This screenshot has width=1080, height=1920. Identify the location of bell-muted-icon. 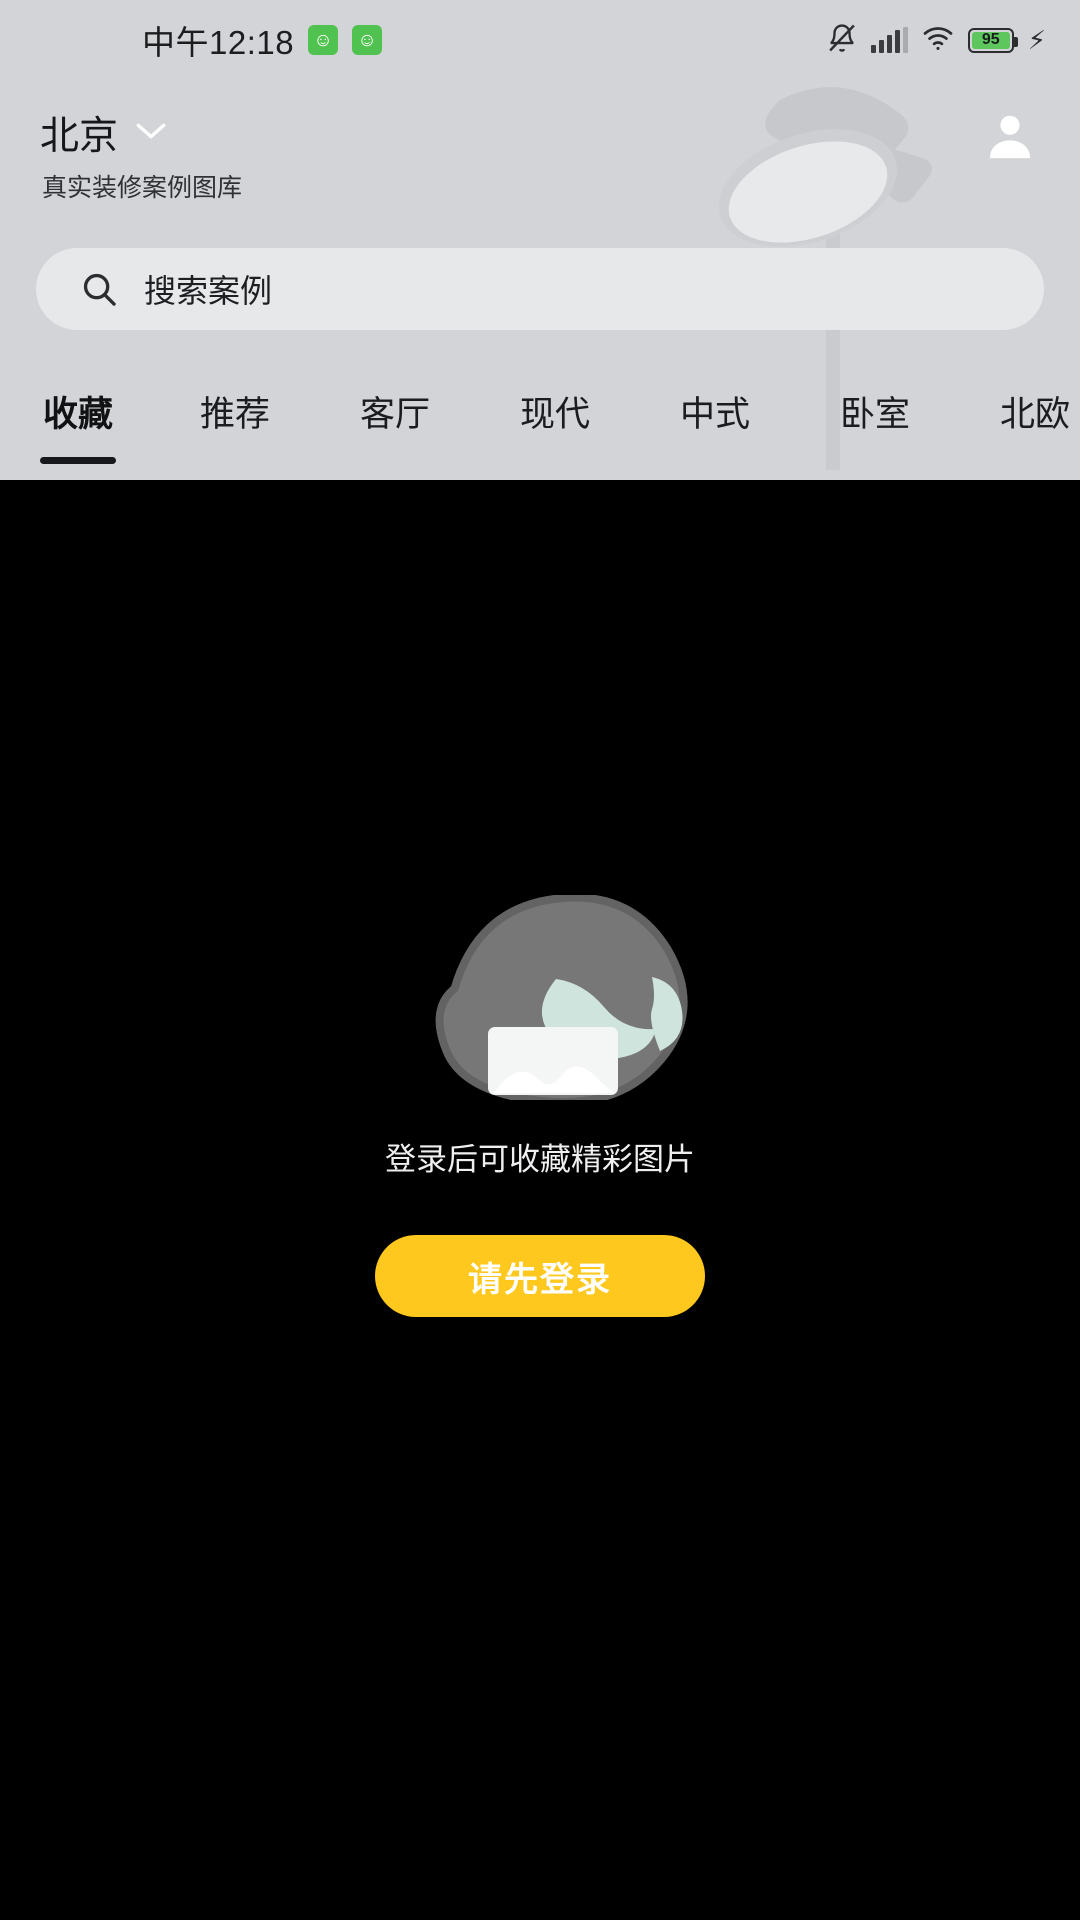
(842, 40).